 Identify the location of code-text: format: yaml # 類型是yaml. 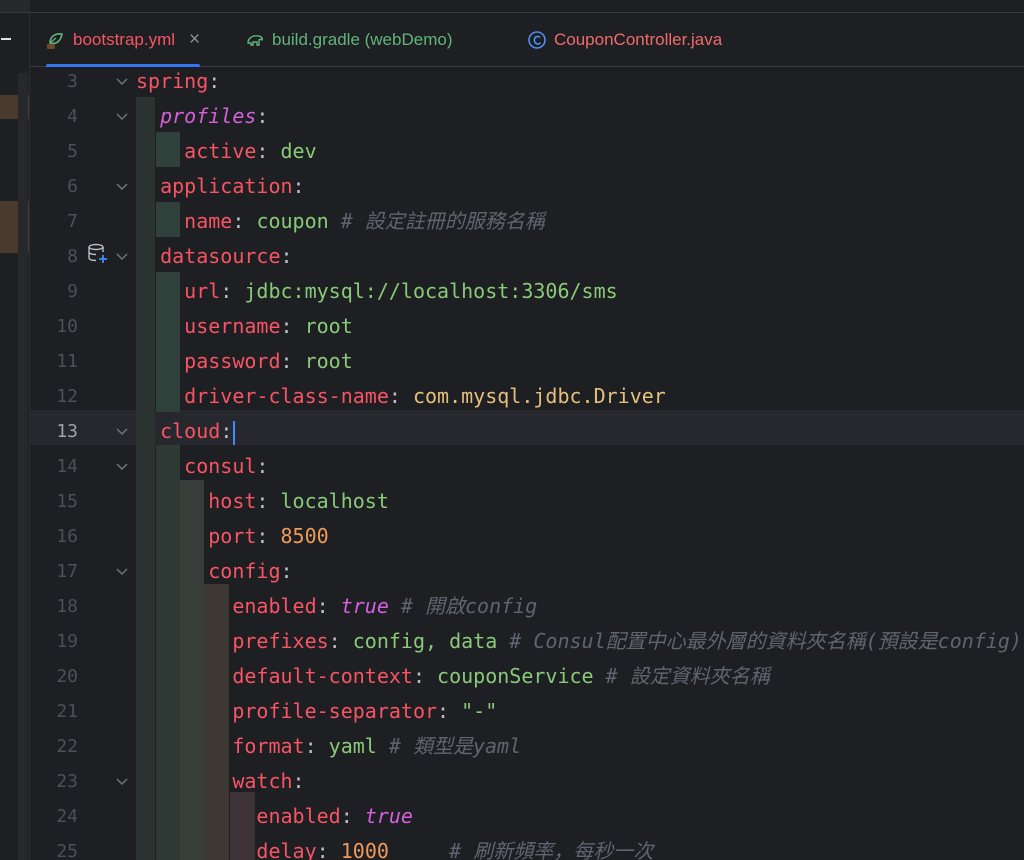
(328, 746).